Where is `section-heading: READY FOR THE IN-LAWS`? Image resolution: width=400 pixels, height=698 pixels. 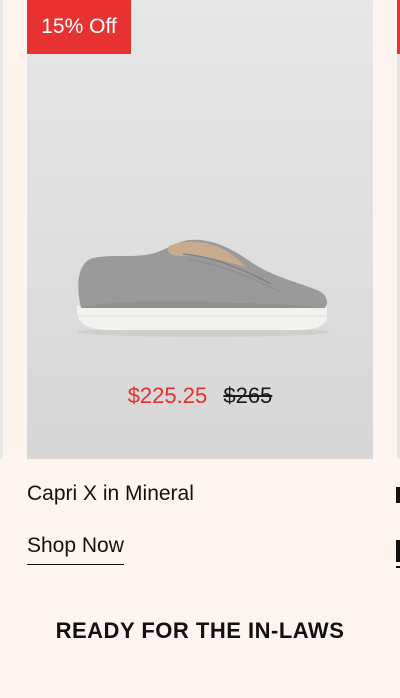 section-heading: READY FOR THE IN-LAWS is located at coordinates (200, 630).